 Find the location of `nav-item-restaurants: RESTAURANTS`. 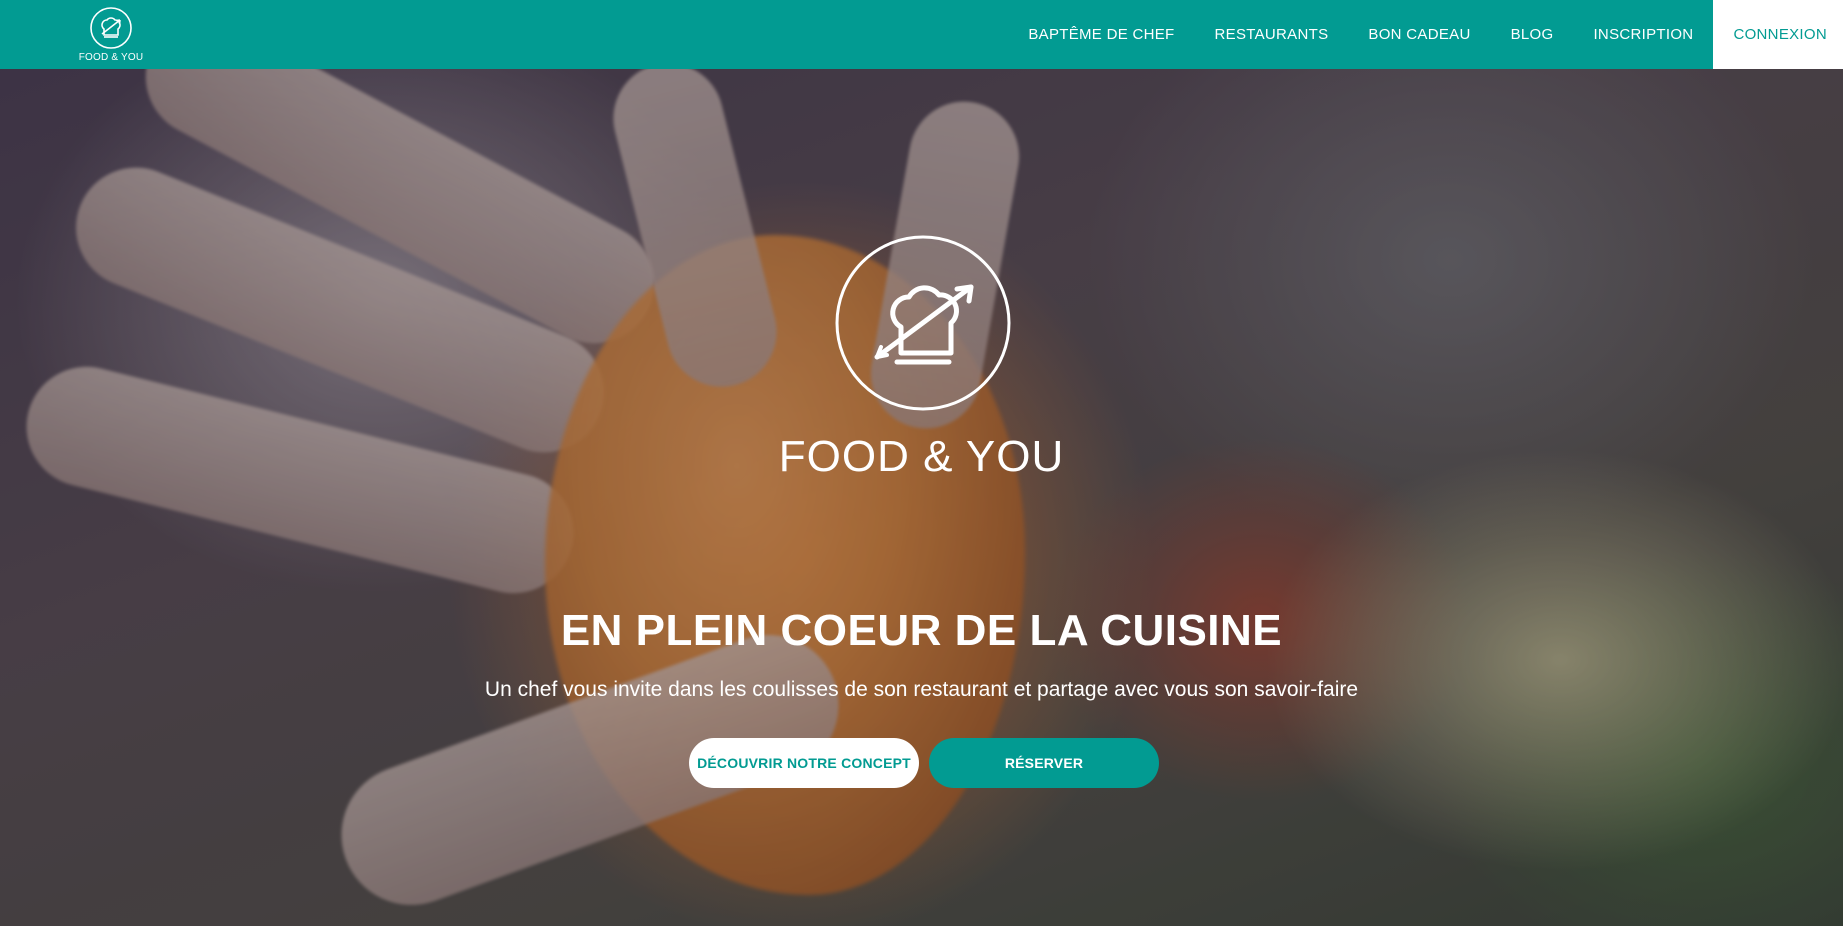

nav-item-restaurants: RESTAURANTS is located at coordinates (1272, 34).